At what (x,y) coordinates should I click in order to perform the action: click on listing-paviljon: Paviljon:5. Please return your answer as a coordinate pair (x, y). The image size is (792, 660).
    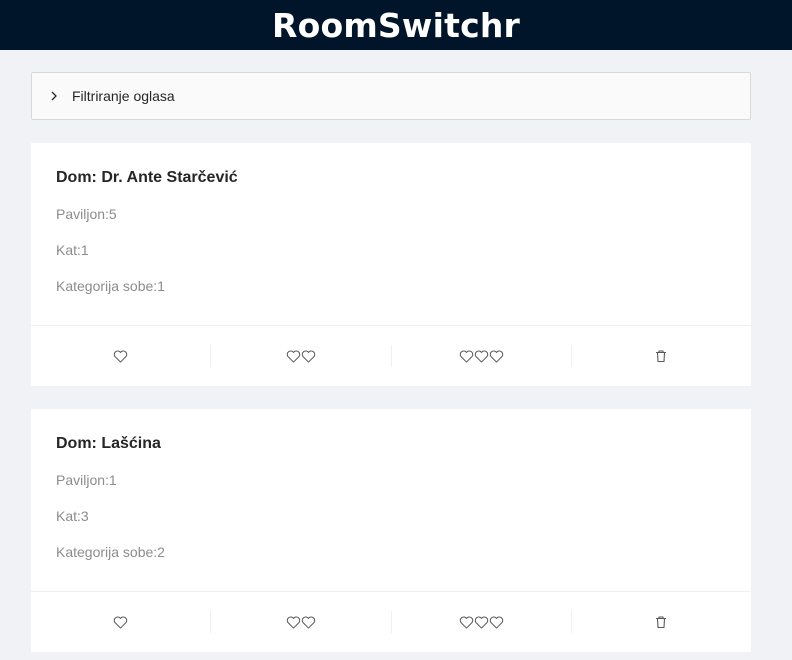
    Looking at the image, I should click on (86, 214).